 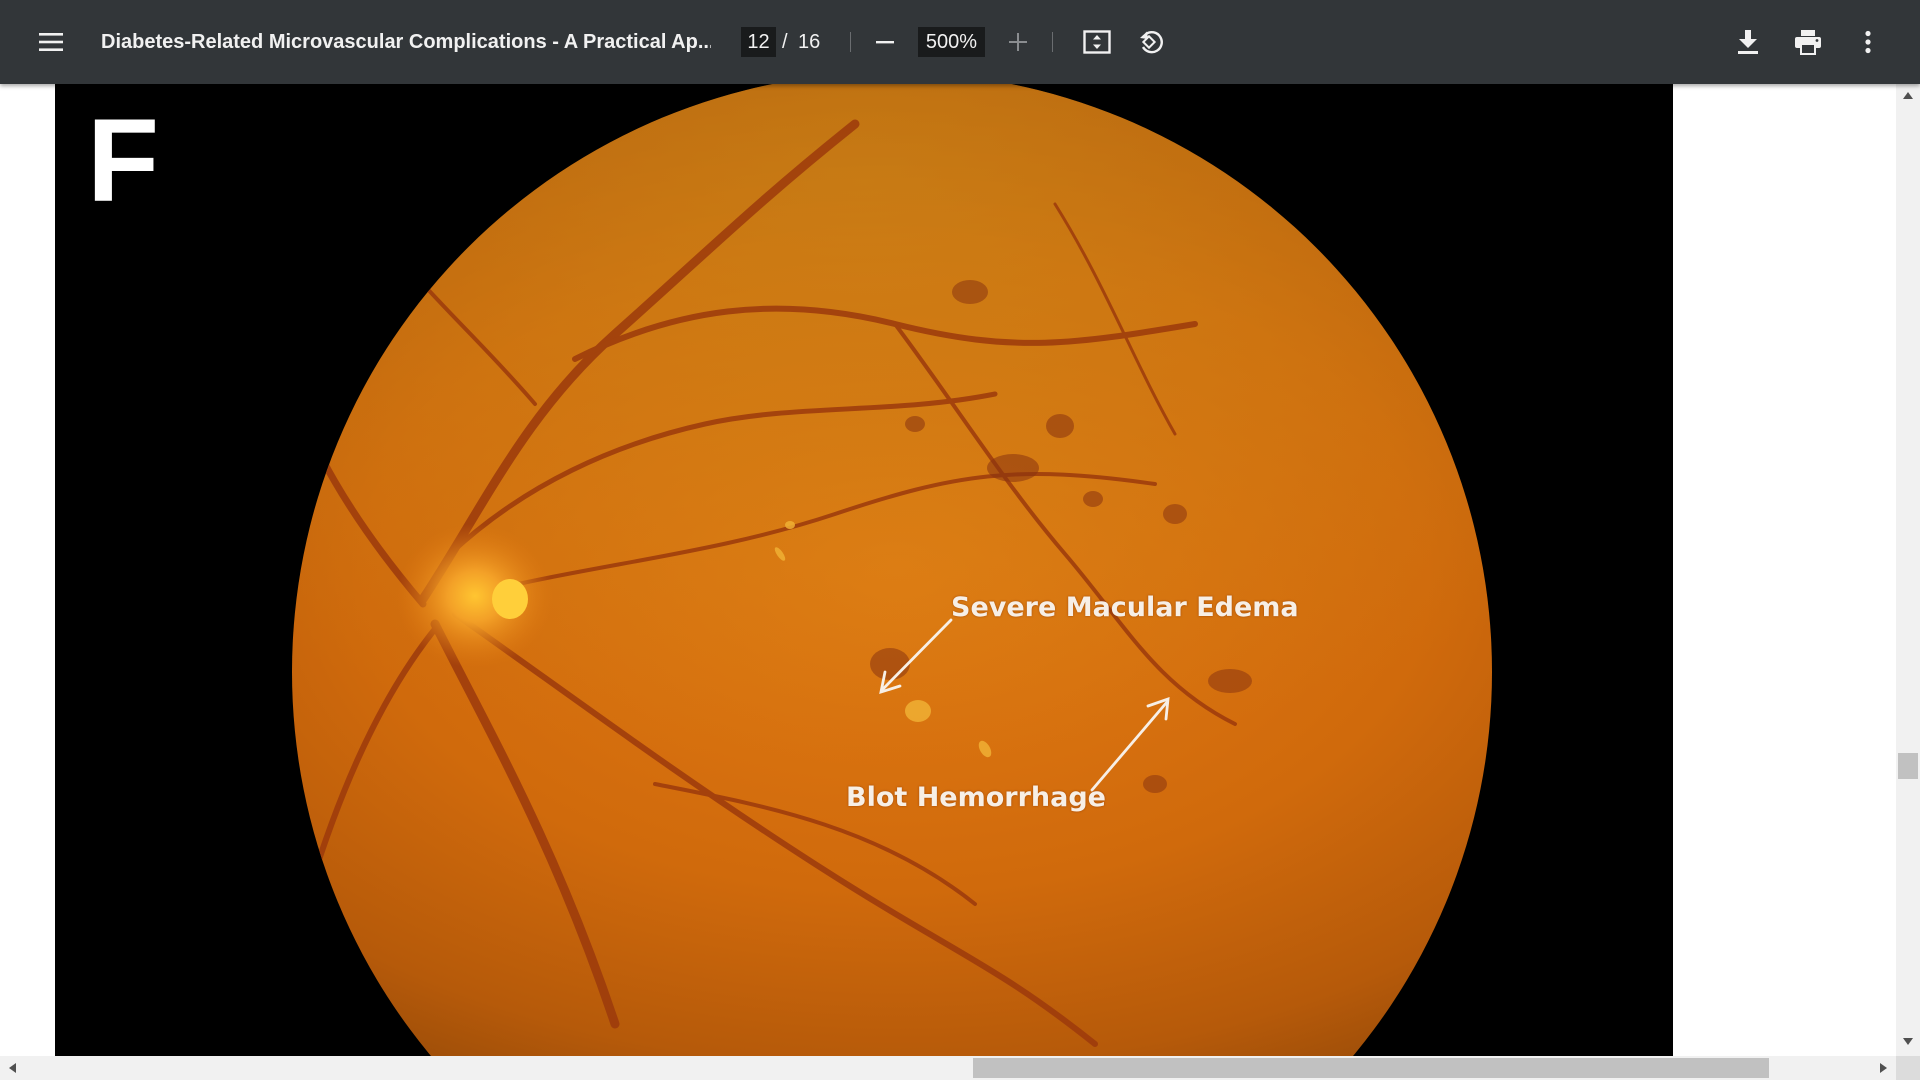 I want to click on print-icon, so click(x=1808, y=42).